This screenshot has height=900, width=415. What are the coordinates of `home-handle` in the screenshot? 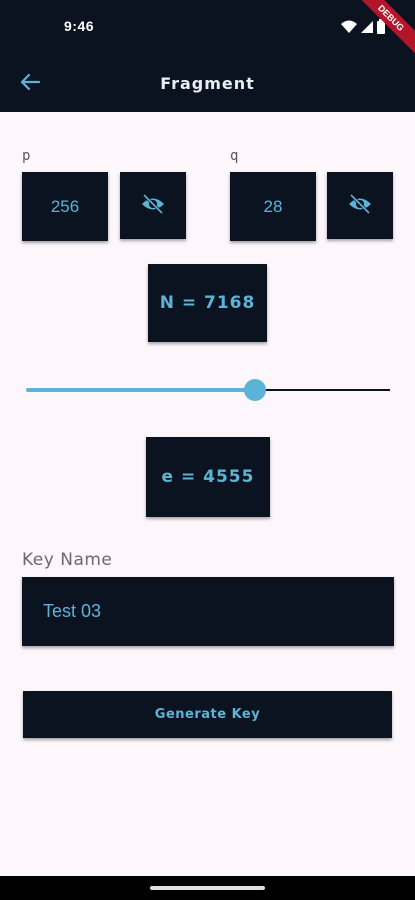 It's located at (207, 888).